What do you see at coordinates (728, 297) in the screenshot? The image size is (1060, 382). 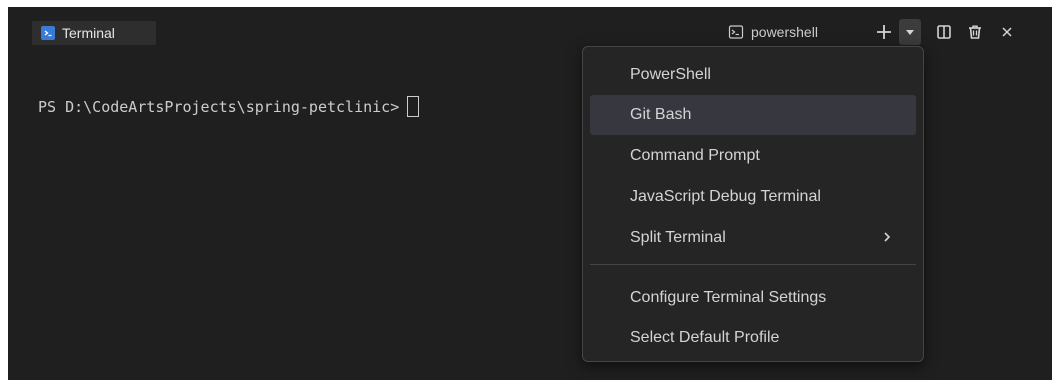 I see `menu-item-label: Configure Terminal Settings` at bounding box center [728, 297].